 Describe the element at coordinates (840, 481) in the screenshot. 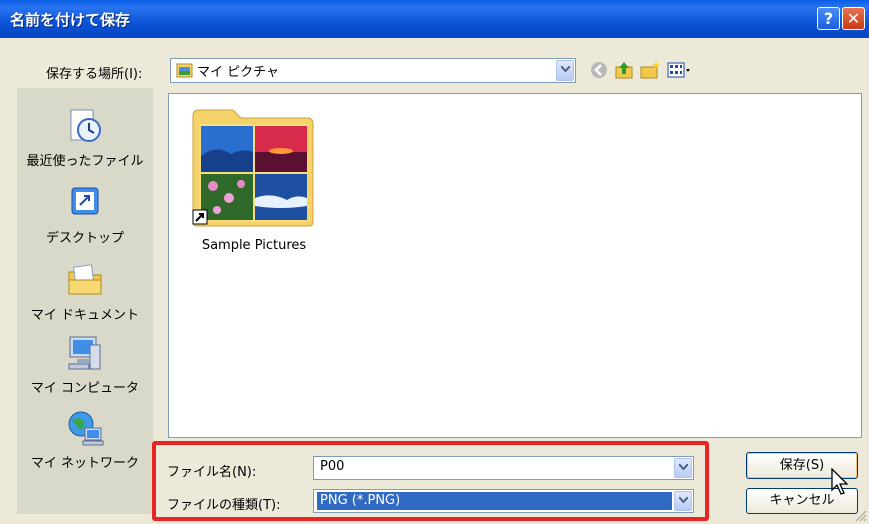

I see `mouse-cursor-icon` at that location.